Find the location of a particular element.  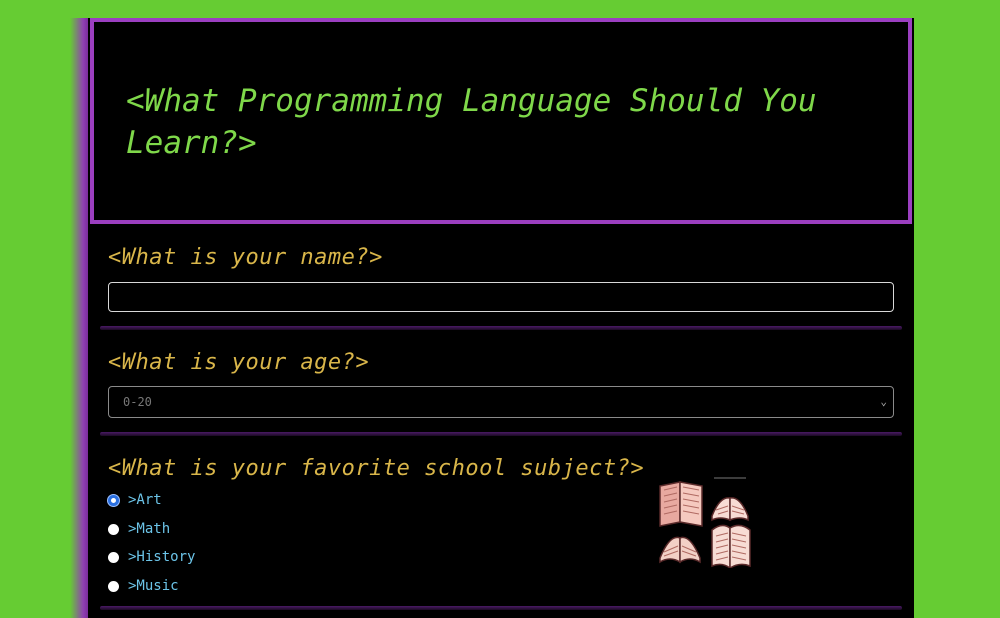

question-age: <What is your age?> 0-20 ⌄ is located at coordinates (501, 384).